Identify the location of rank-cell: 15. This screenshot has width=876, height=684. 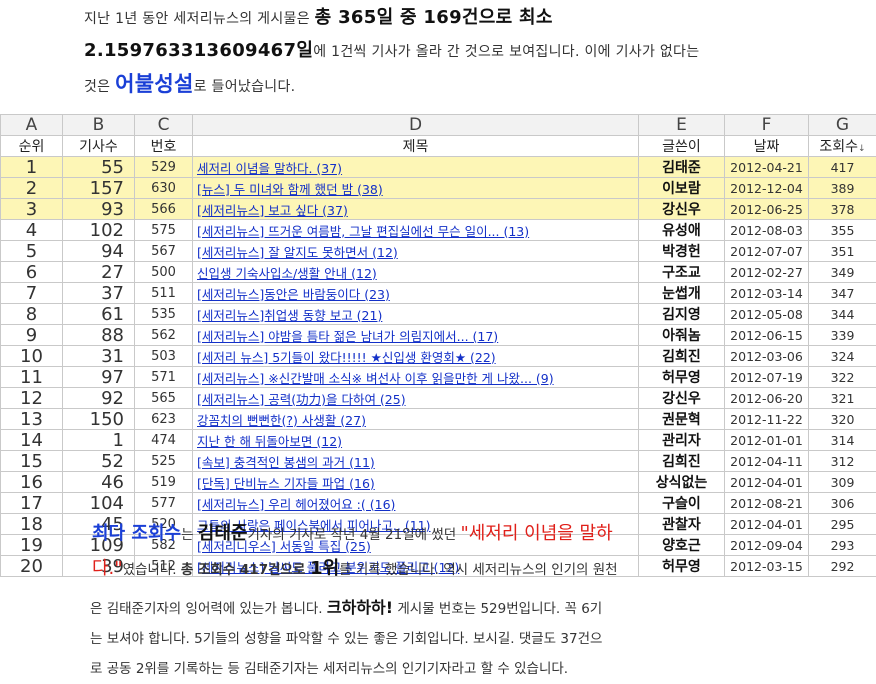
(32, 461).